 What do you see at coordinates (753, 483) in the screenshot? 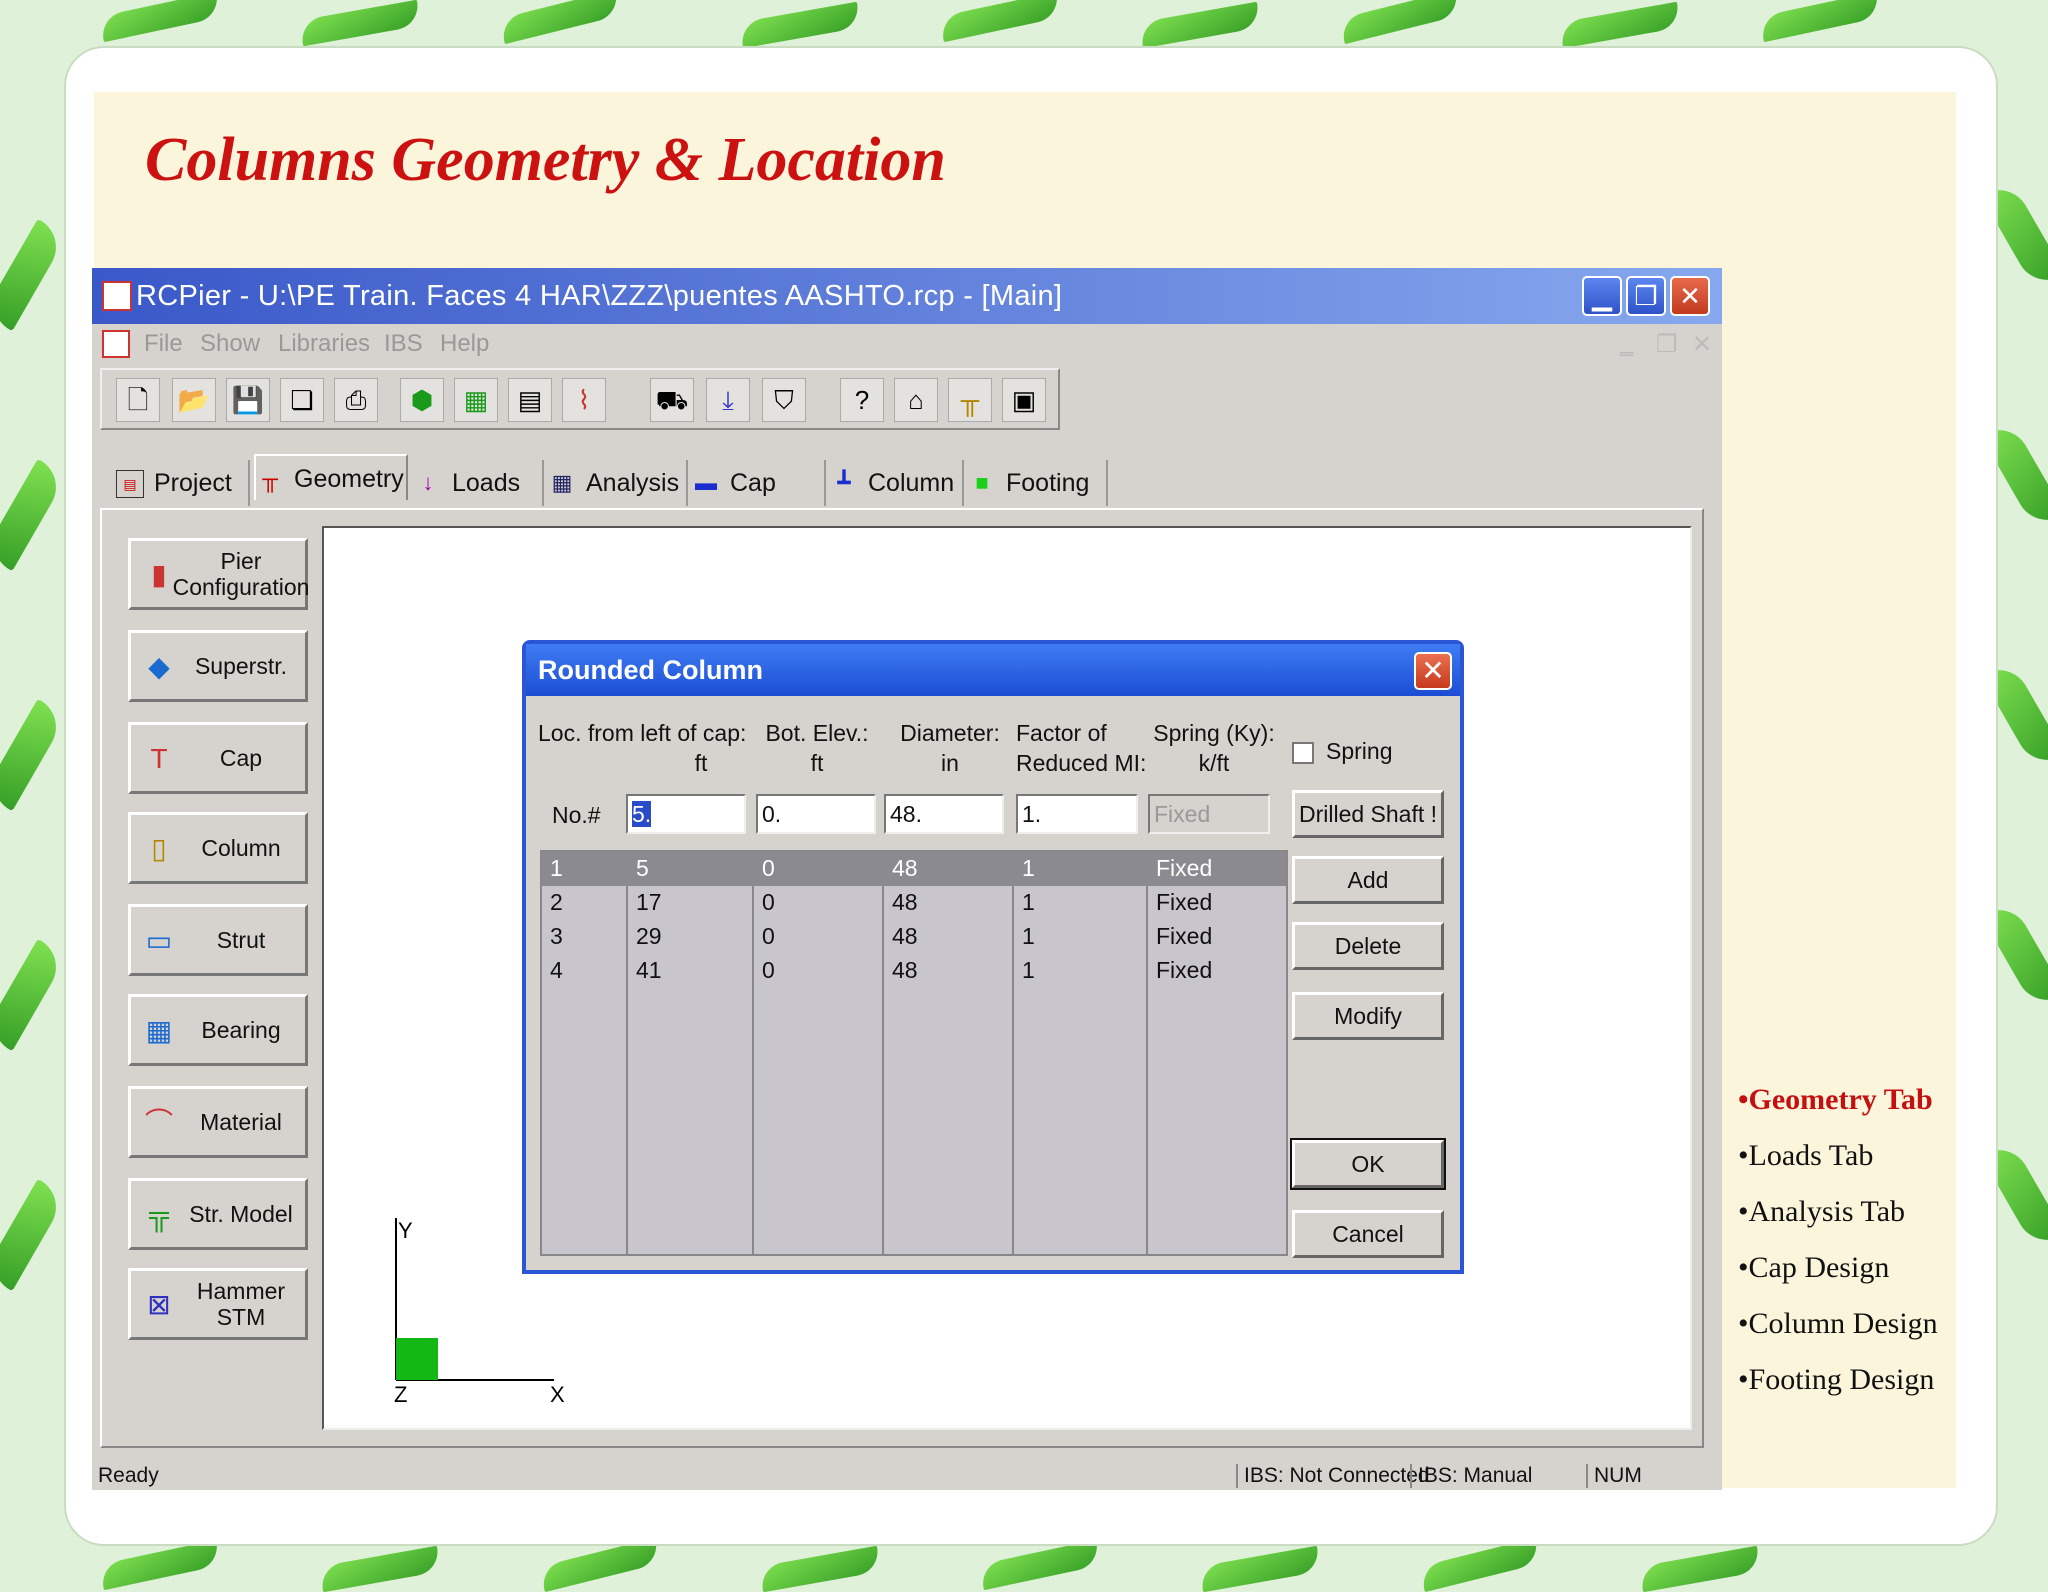
I see `tab-label: Cap` at bounding box center [753, 483].